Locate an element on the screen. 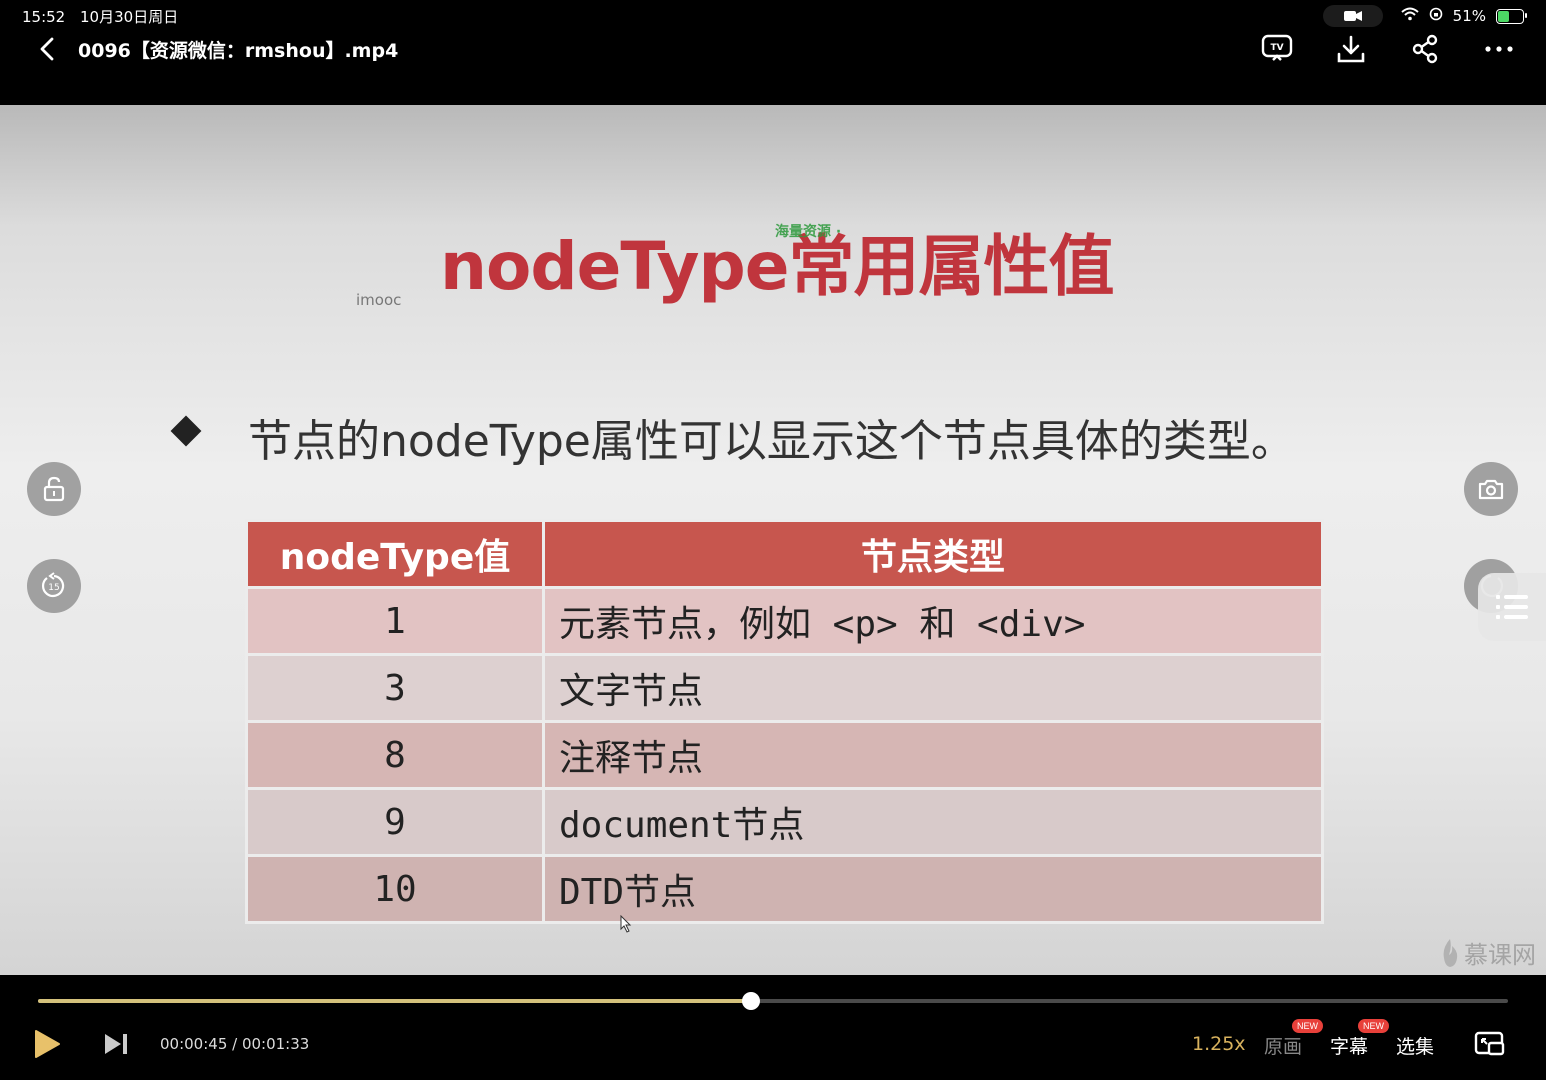 This screenshot has height=1080, width=1546. unlock-icon is located at coordinates (54, 489).